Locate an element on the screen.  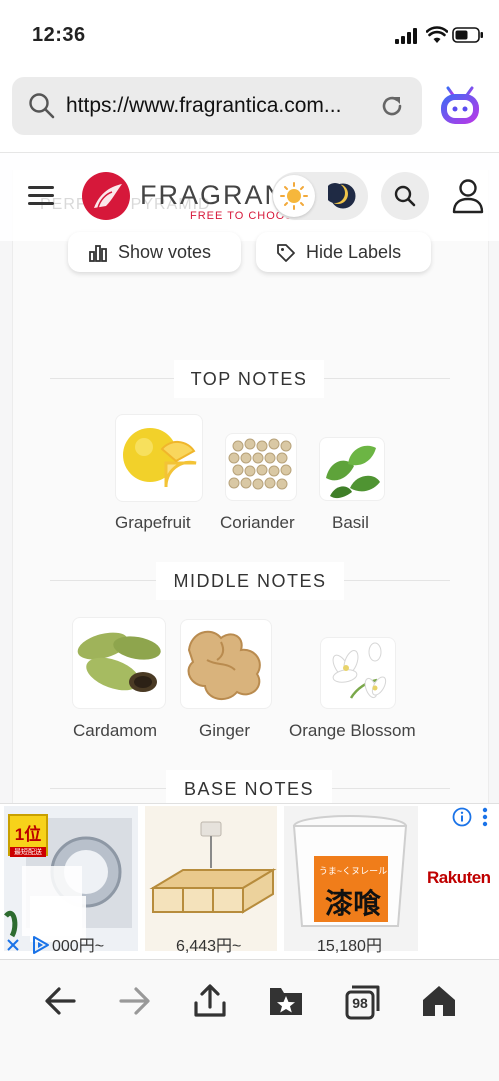
ad-info-icon is located at coordinates (462, 817).